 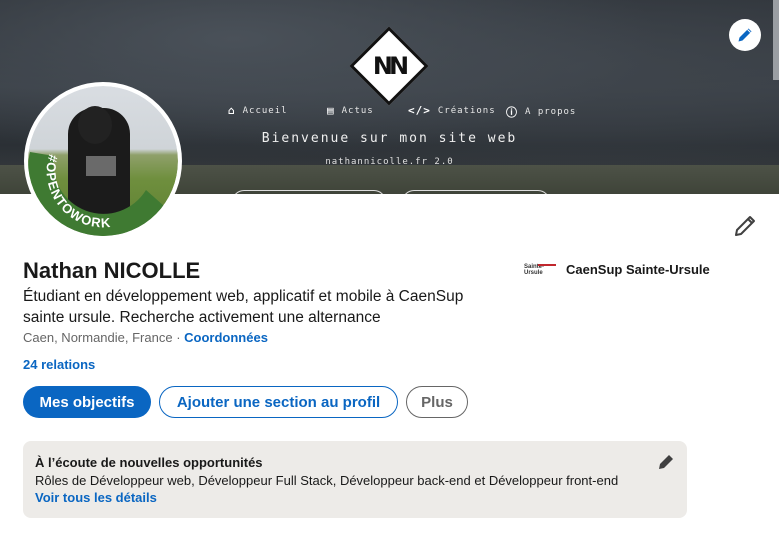 What do you see at coordinates (98, 337) in the screenshot?
I see `profile-location: Caen, Normandie, France` at bounding box center [98, 337].